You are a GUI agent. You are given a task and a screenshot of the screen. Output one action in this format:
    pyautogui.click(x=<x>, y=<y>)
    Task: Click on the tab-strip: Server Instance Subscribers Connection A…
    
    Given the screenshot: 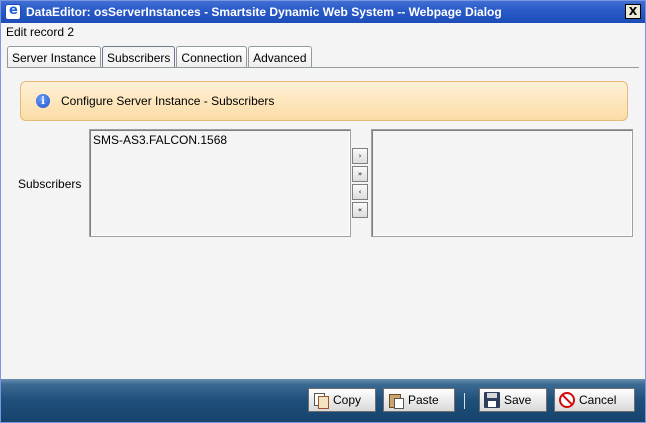 What is the action you would take?
    pyautogui.click(x=160, y=57)
    